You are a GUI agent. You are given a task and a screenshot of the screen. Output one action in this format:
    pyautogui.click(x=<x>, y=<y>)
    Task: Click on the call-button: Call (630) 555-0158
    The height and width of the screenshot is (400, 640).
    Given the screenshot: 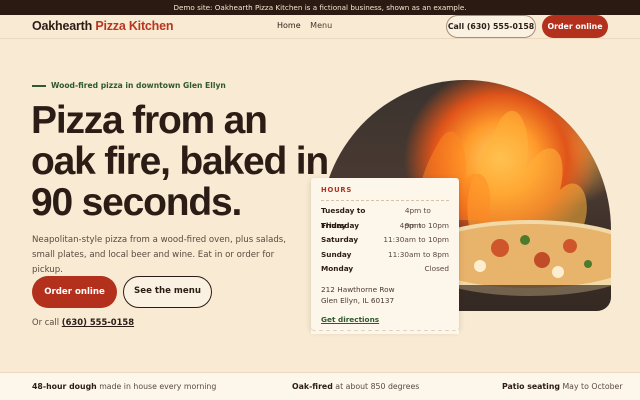 What is the action you would take?
    pyautogui.click(x=491, y=26)
    